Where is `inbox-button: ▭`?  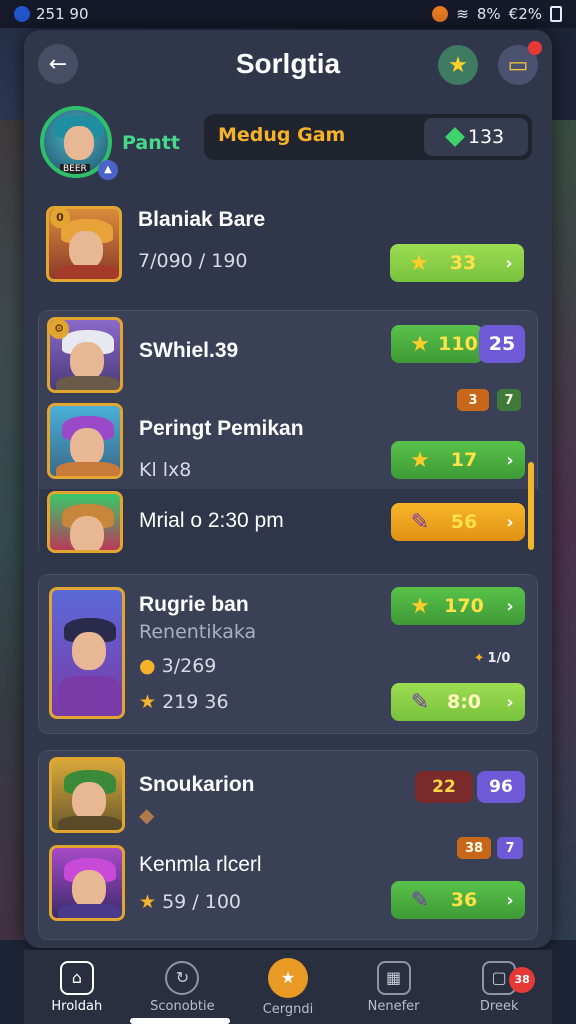
inbox-button: ▭ is located at coordinates (520, 63).